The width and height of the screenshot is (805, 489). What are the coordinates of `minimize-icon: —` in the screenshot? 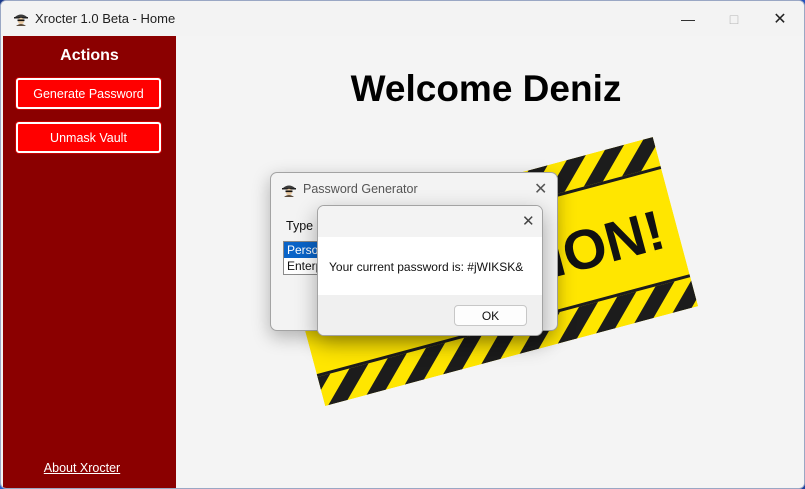 It's located at (688, 18).